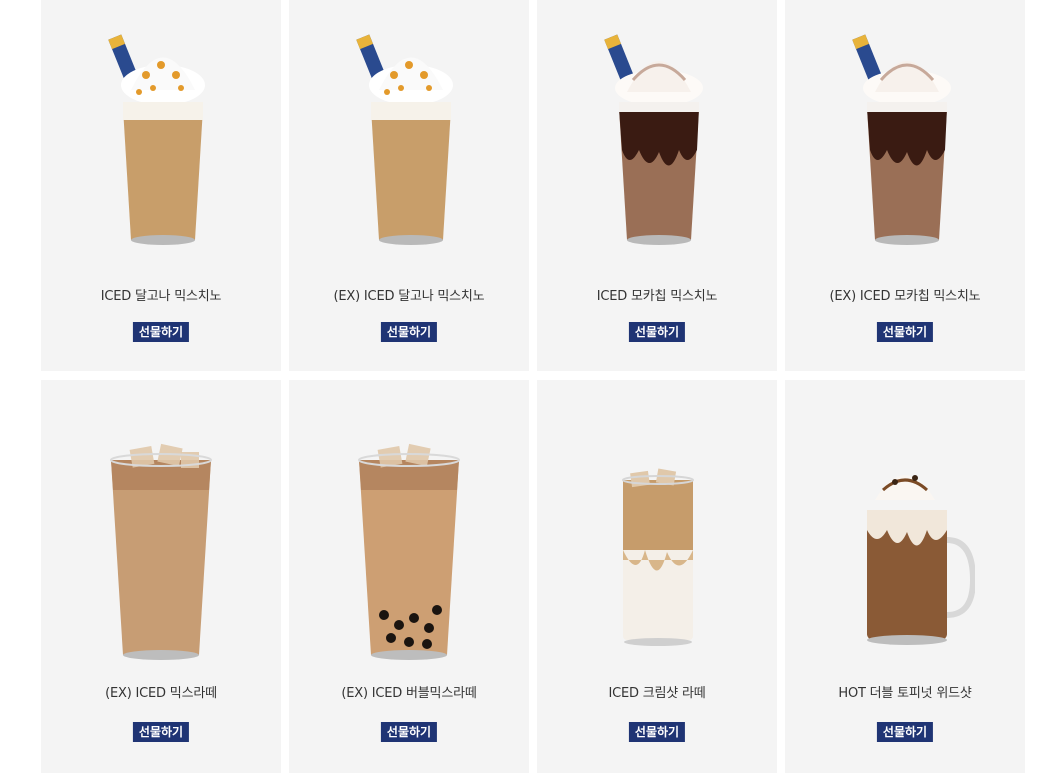  What do you see at coordinates (409, 294) in the screenshot?
I see `product-name: (EX) ICED 달고나 믹스치노` at bounding box center [409, 294].